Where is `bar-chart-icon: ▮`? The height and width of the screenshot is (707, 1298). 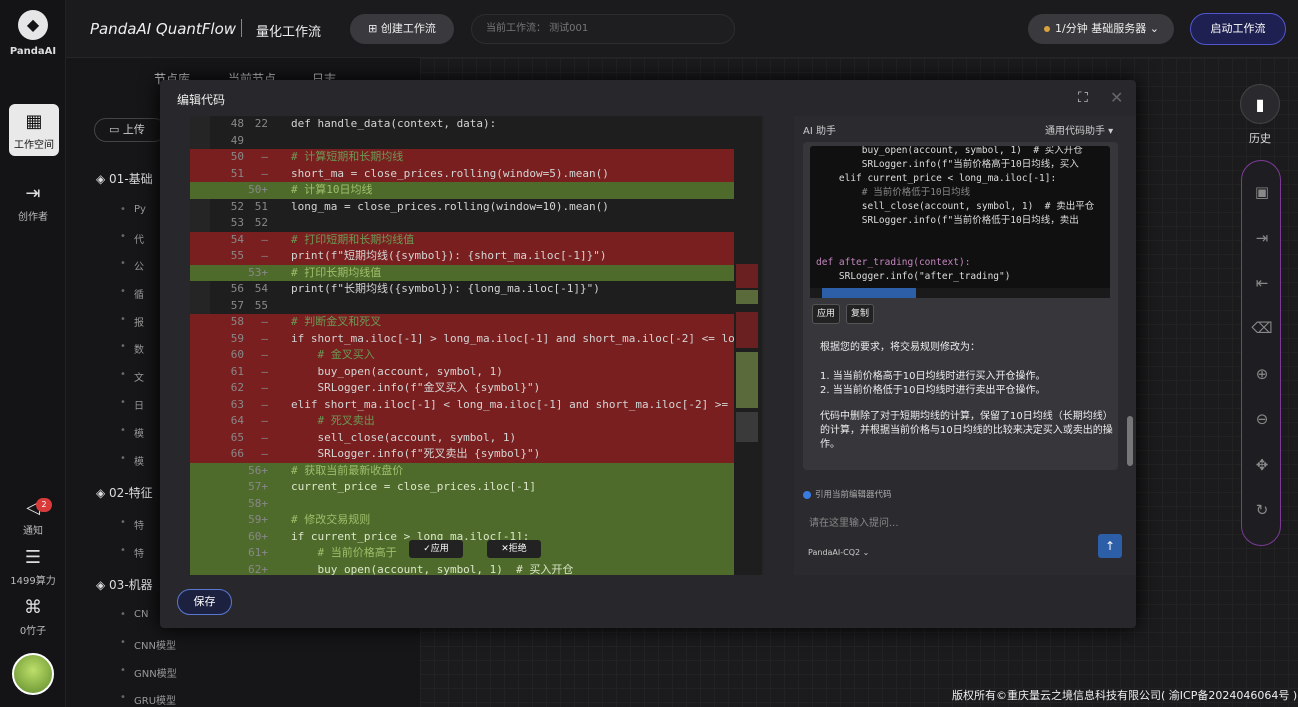 bar-chart-icon: ▮ is located at coordinates (1260, 104).